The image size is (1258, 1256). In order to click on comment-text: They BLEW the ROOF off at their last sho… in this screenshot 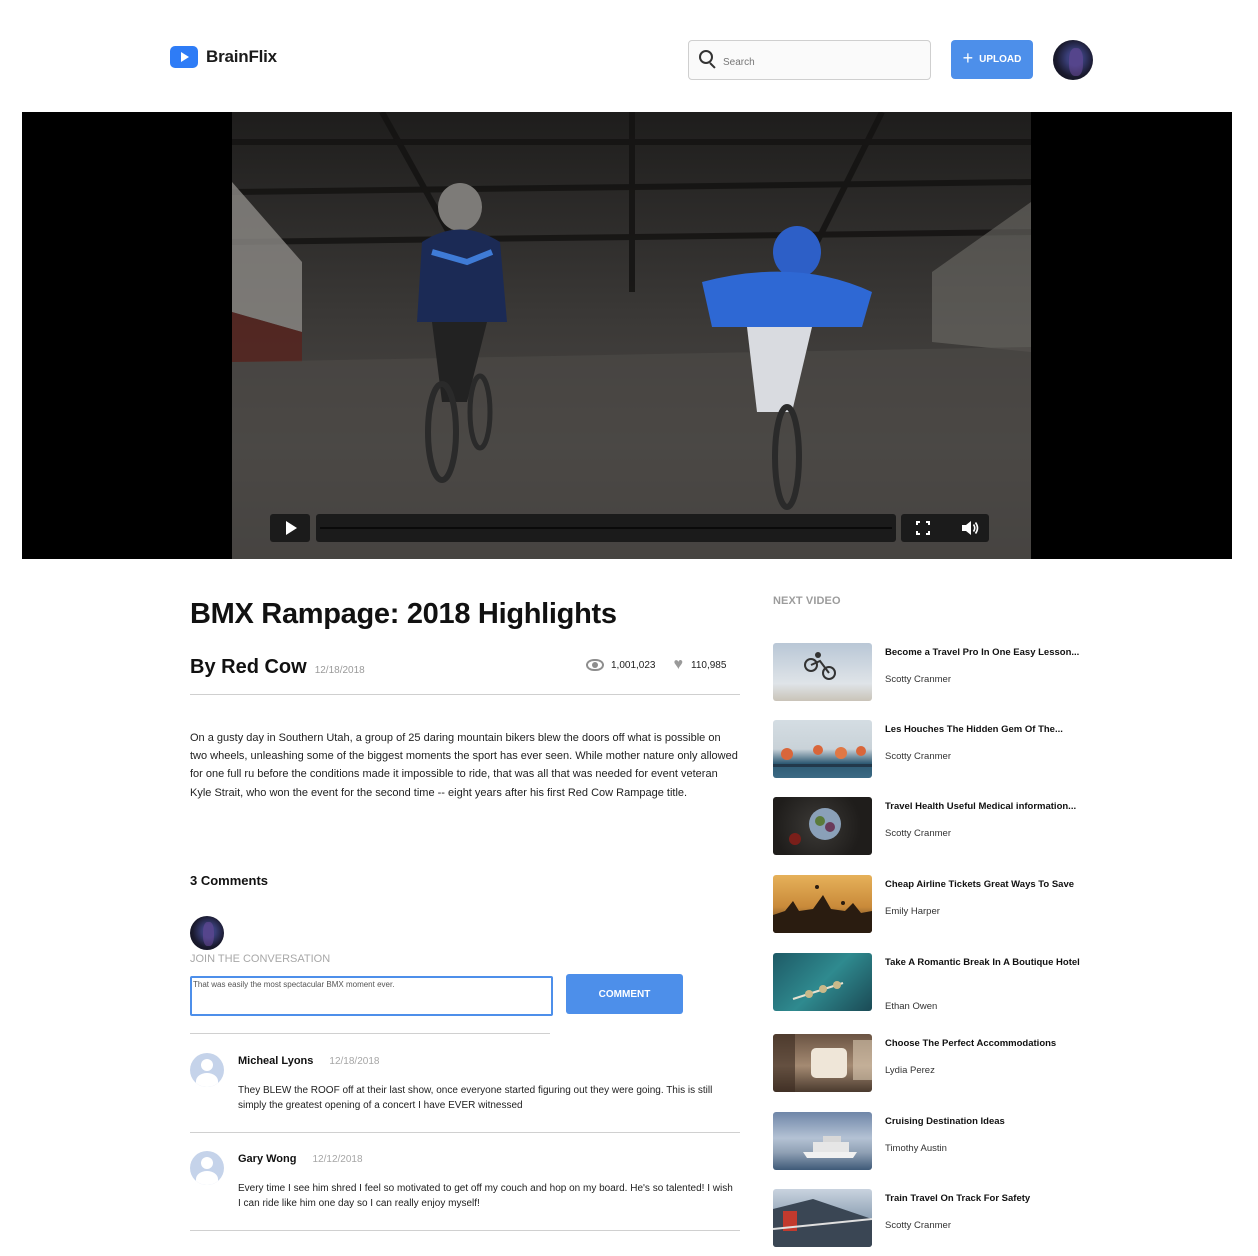, I will do `click(475, 1098)`.